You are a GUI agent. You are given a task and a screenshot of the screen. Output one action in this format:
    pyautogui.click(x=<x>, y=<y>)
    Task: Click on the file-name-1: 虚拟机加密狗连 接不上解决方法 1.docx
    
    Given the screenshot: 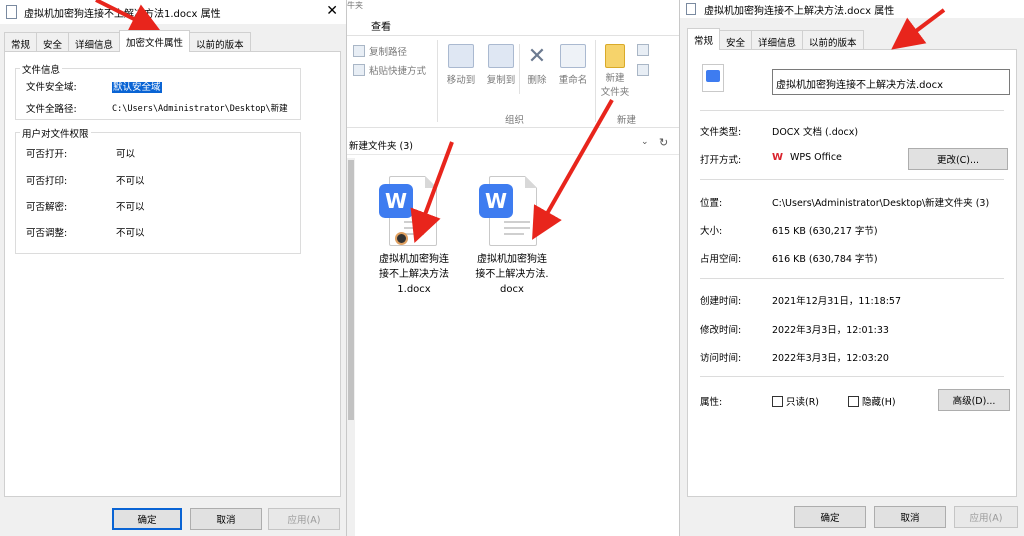 What is the action you would take?
    pyautogui.click(x=414, y=274)
    